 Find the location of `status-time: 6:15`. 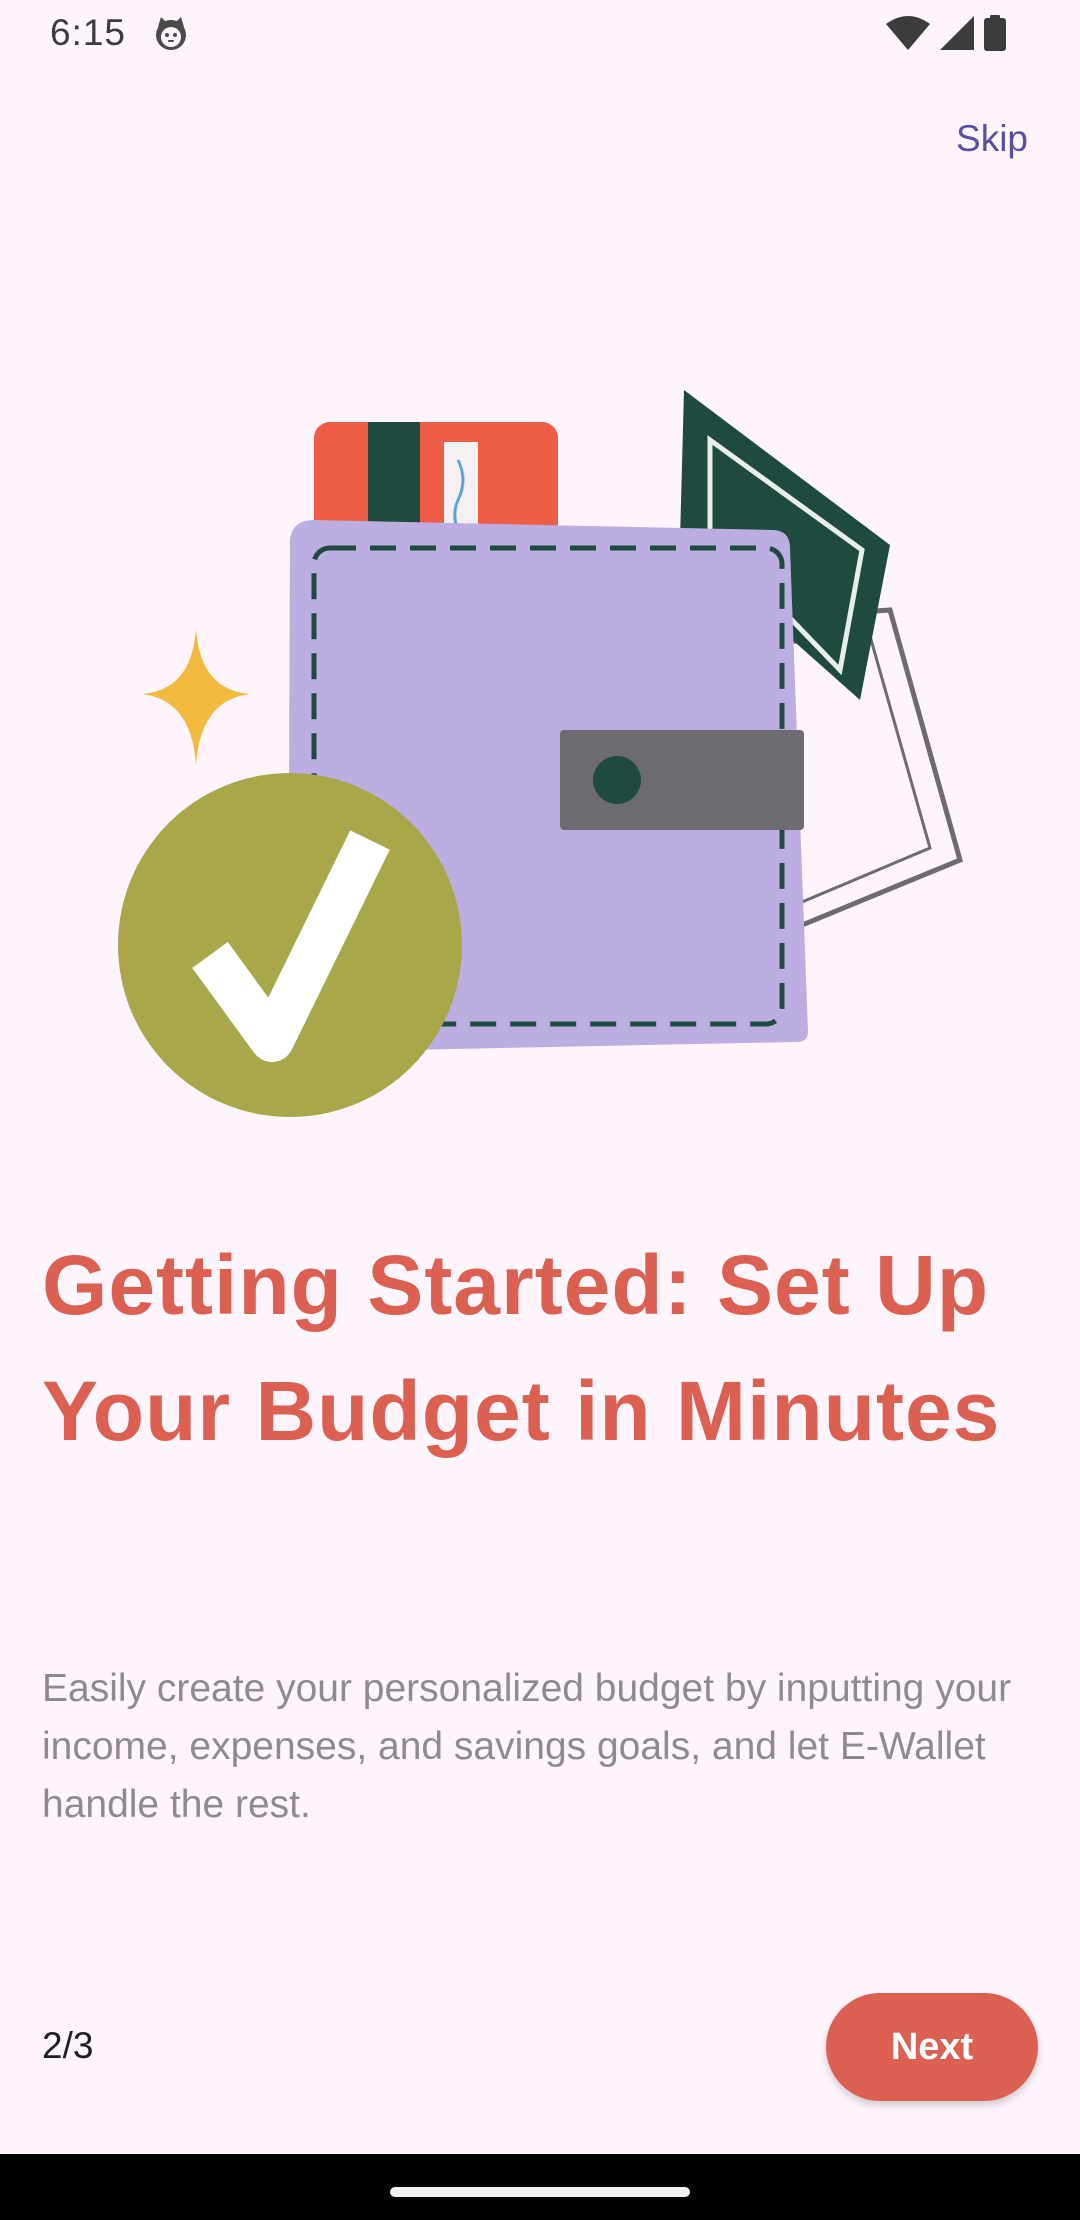

status-time: 6:15 is located at coordinates (88, 32).